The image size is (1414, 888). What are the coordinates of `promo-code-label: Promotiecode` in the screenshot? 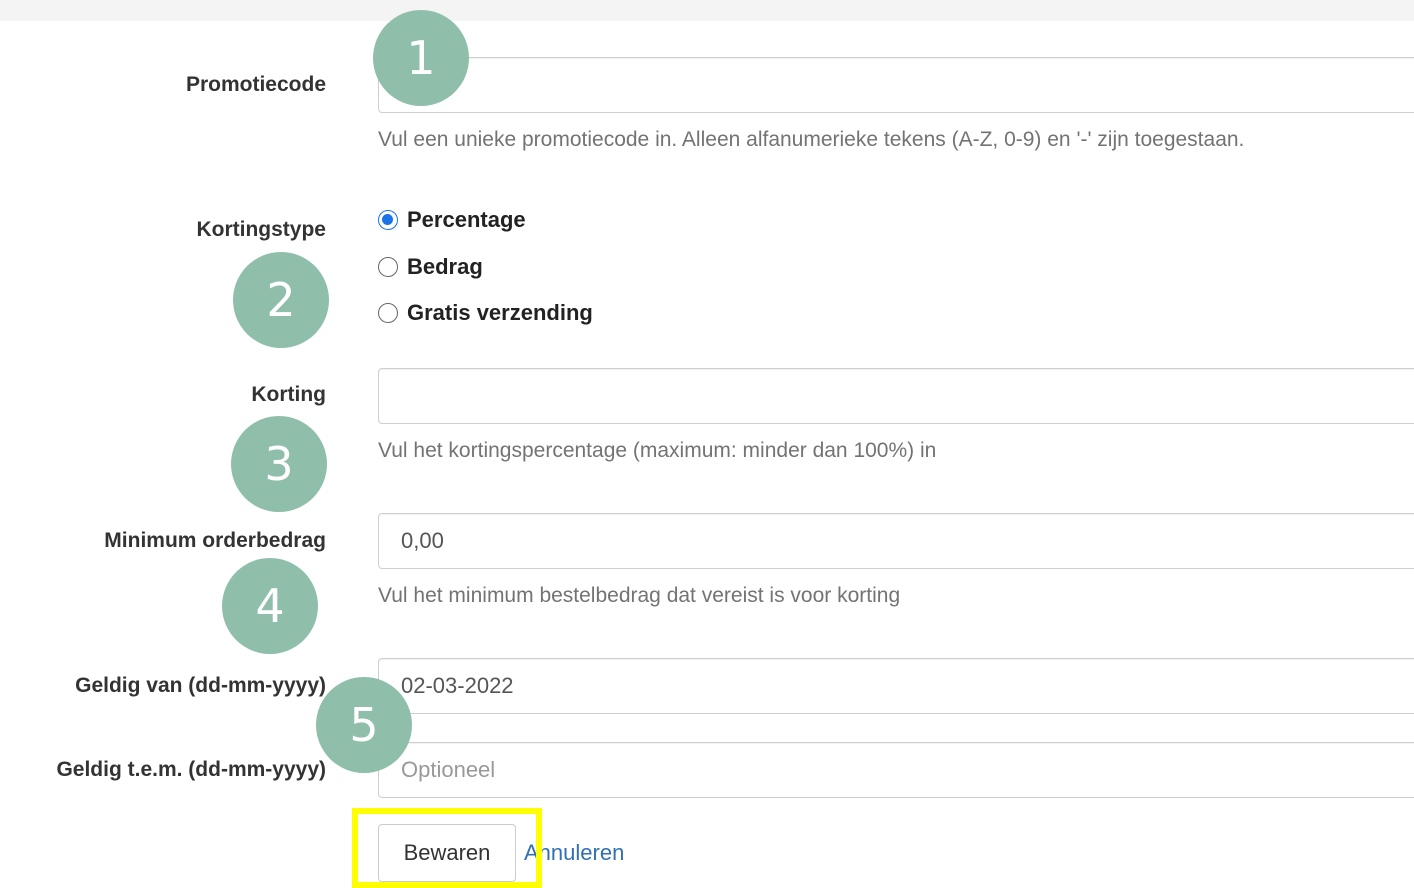 It's located at (255, 84).